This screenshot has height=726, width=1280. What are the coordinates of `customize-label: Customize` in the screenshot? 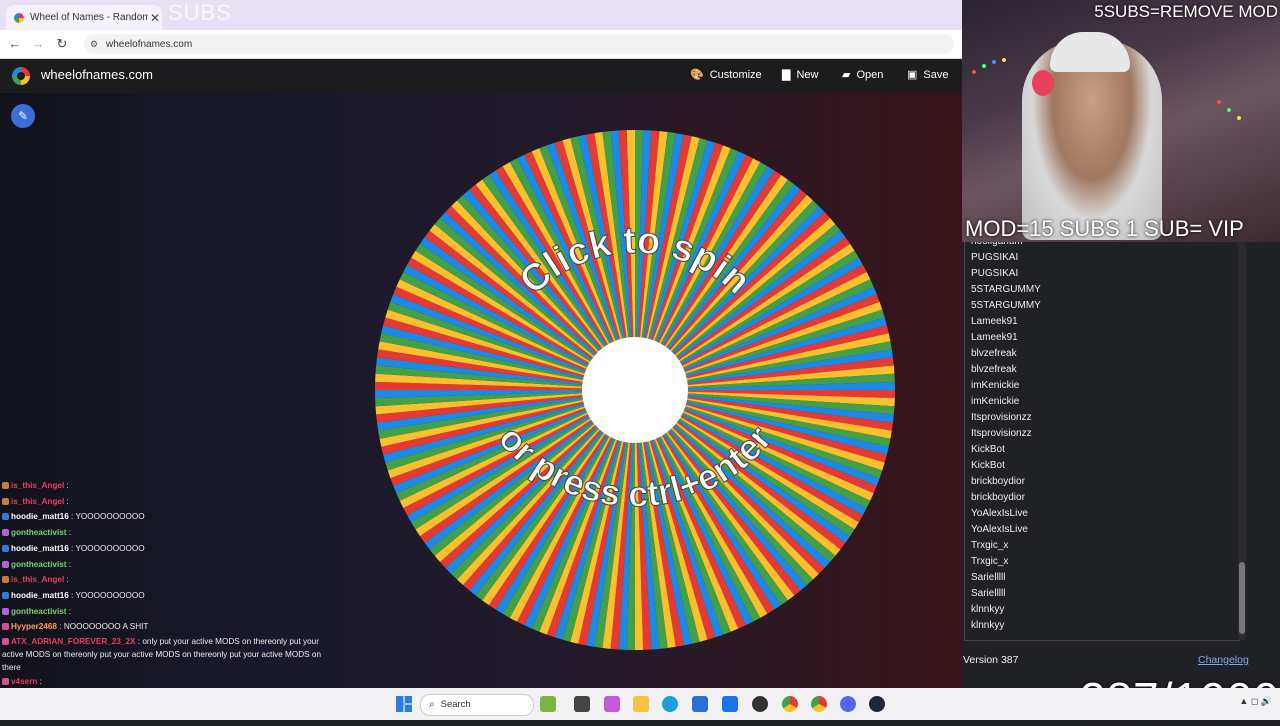 It's located at (735, 74).